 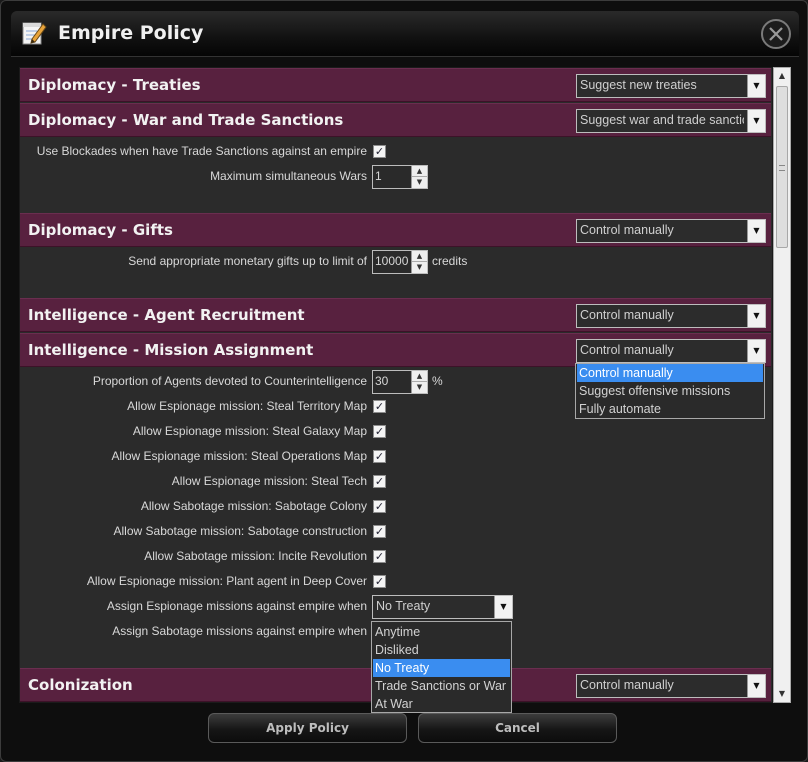 I want to click on gifts-limit-stepper: 10000 ▲ ▼, so click(x=400, y=262).